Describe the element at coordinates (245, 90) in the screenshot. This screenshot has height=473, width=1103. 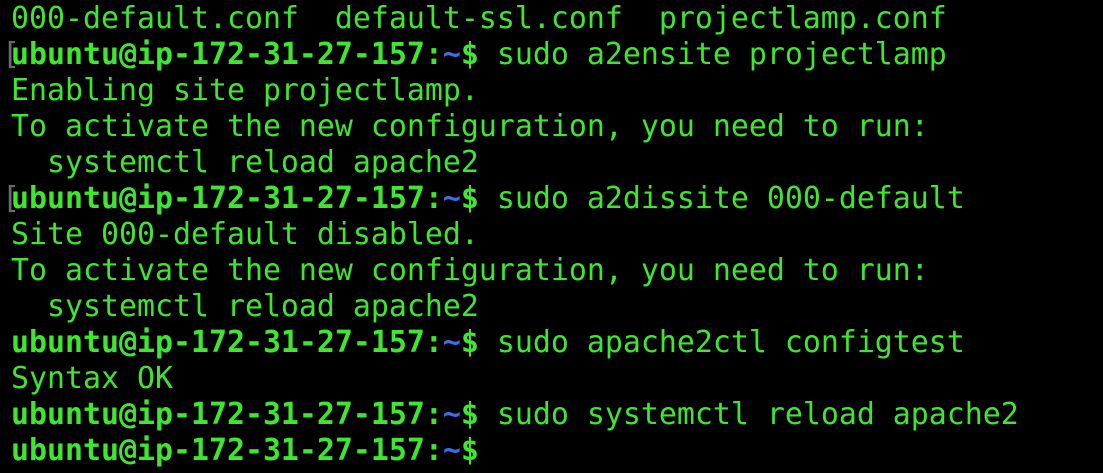
I see `output-text: Enabling site projectlamp.` at that location.